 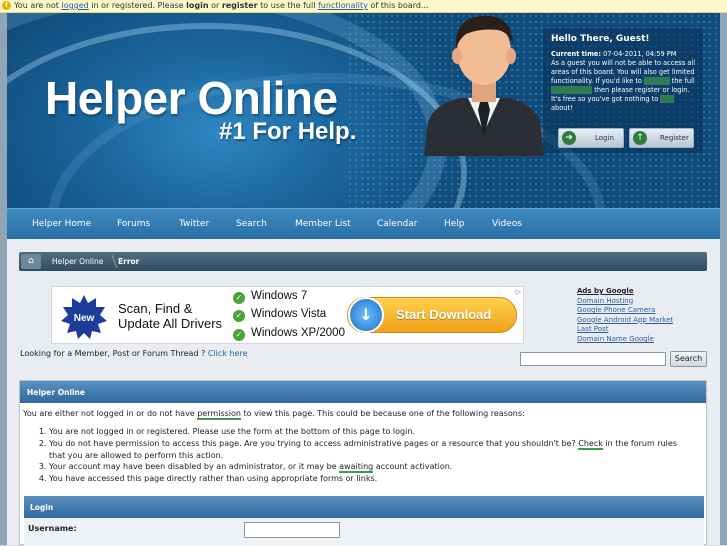 What do you see at coordinates (590, 444) in the screenshot?
I see `check-link: Check` at bounding box center [590, 444].